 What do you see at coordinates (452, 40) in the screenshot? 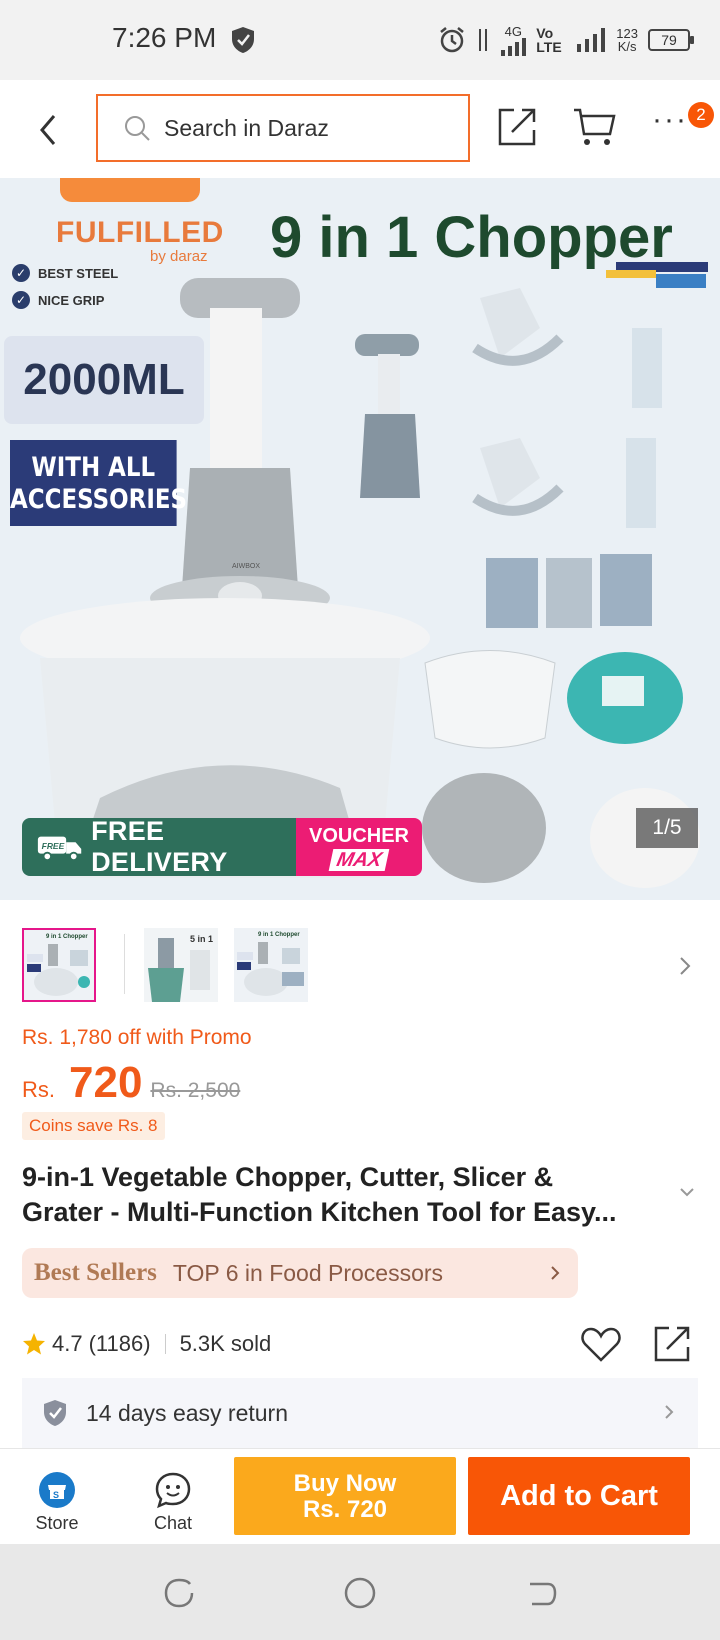
I see `alarm-icon` at bounding box center [452, 40].